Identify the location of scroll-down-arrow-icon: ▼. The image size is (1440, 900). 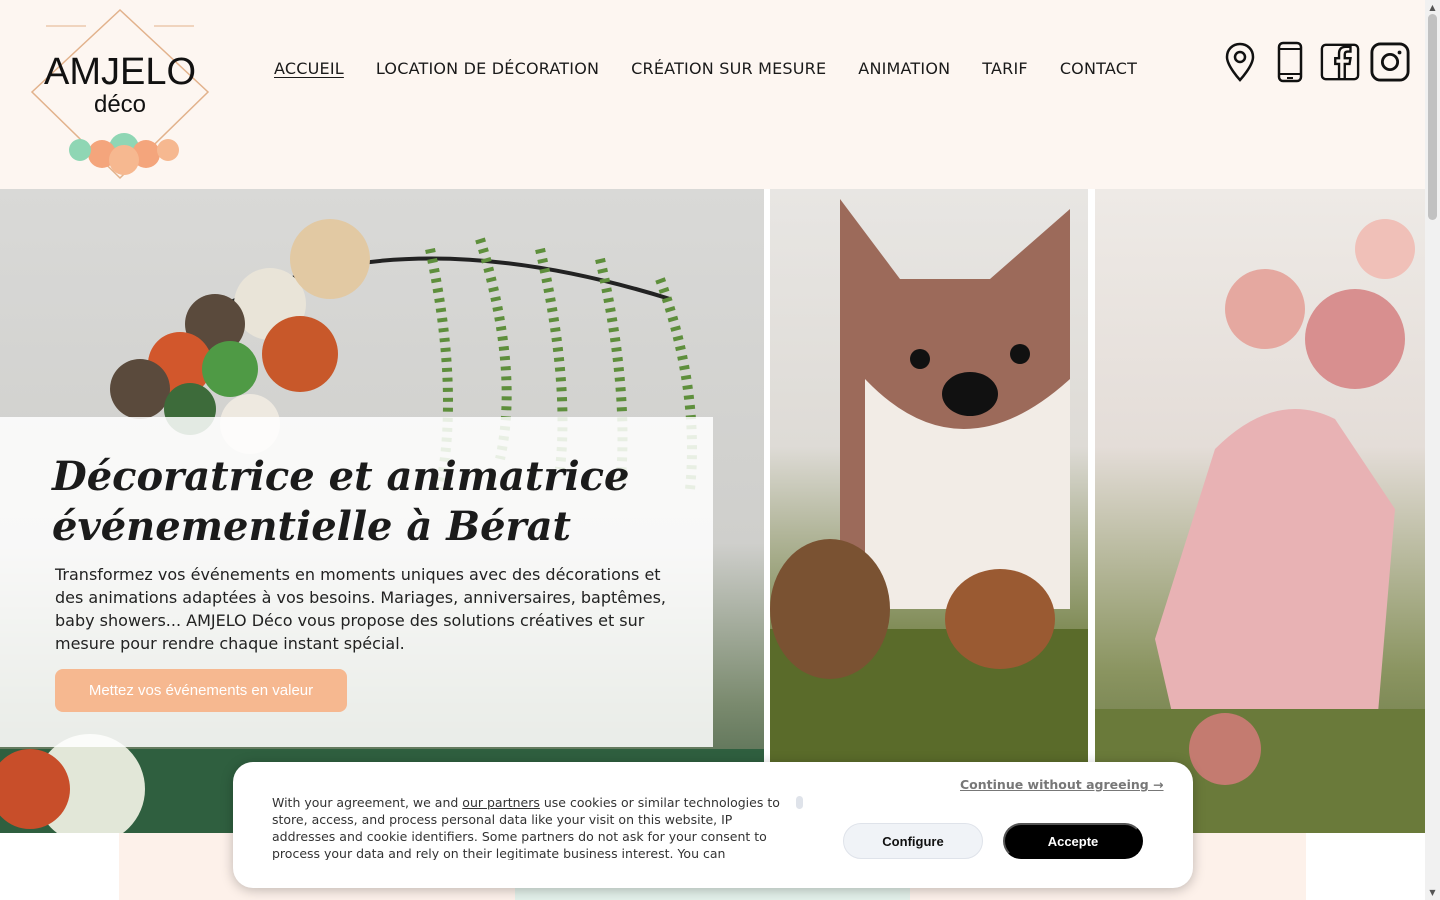
(1432, 892).